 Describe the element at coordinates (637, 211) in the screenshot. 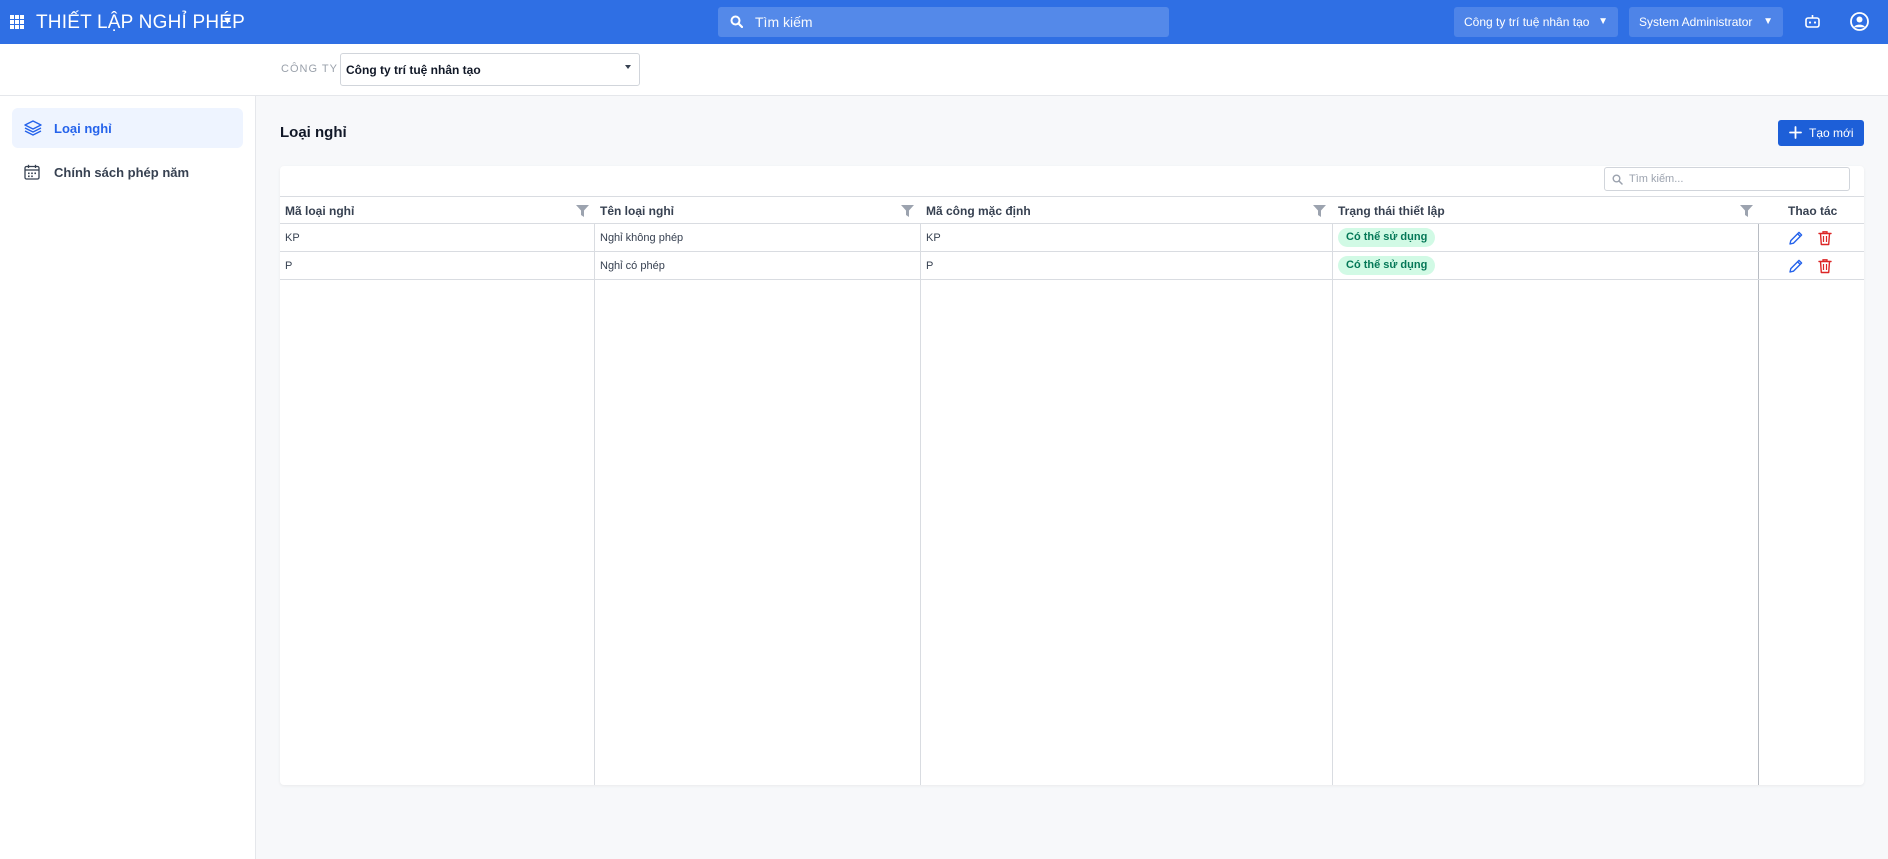

I see `column-header-name: Tên loại nghỉ` at that location.